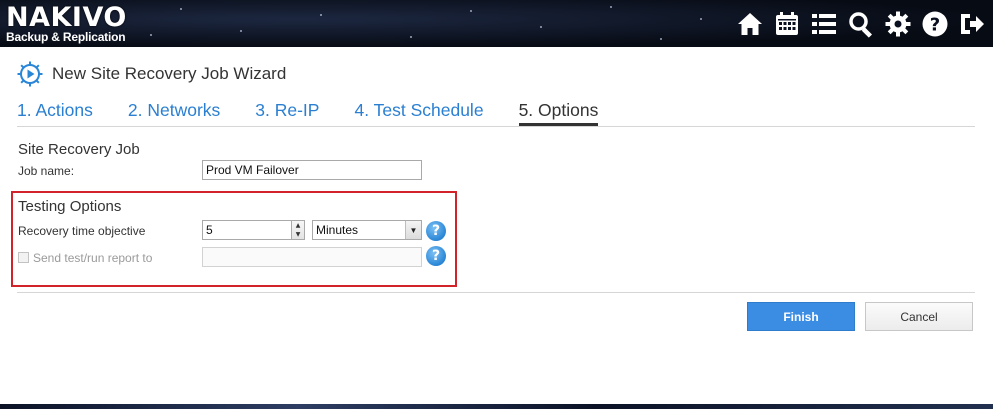 Image resolution: width=993 pixels, height=409 pixels. What do you see at coordinates (79, 149) in the screenshot?
I see `site-recovery-job-heading: Site Recovery Job` at bounding box center [79, 149].